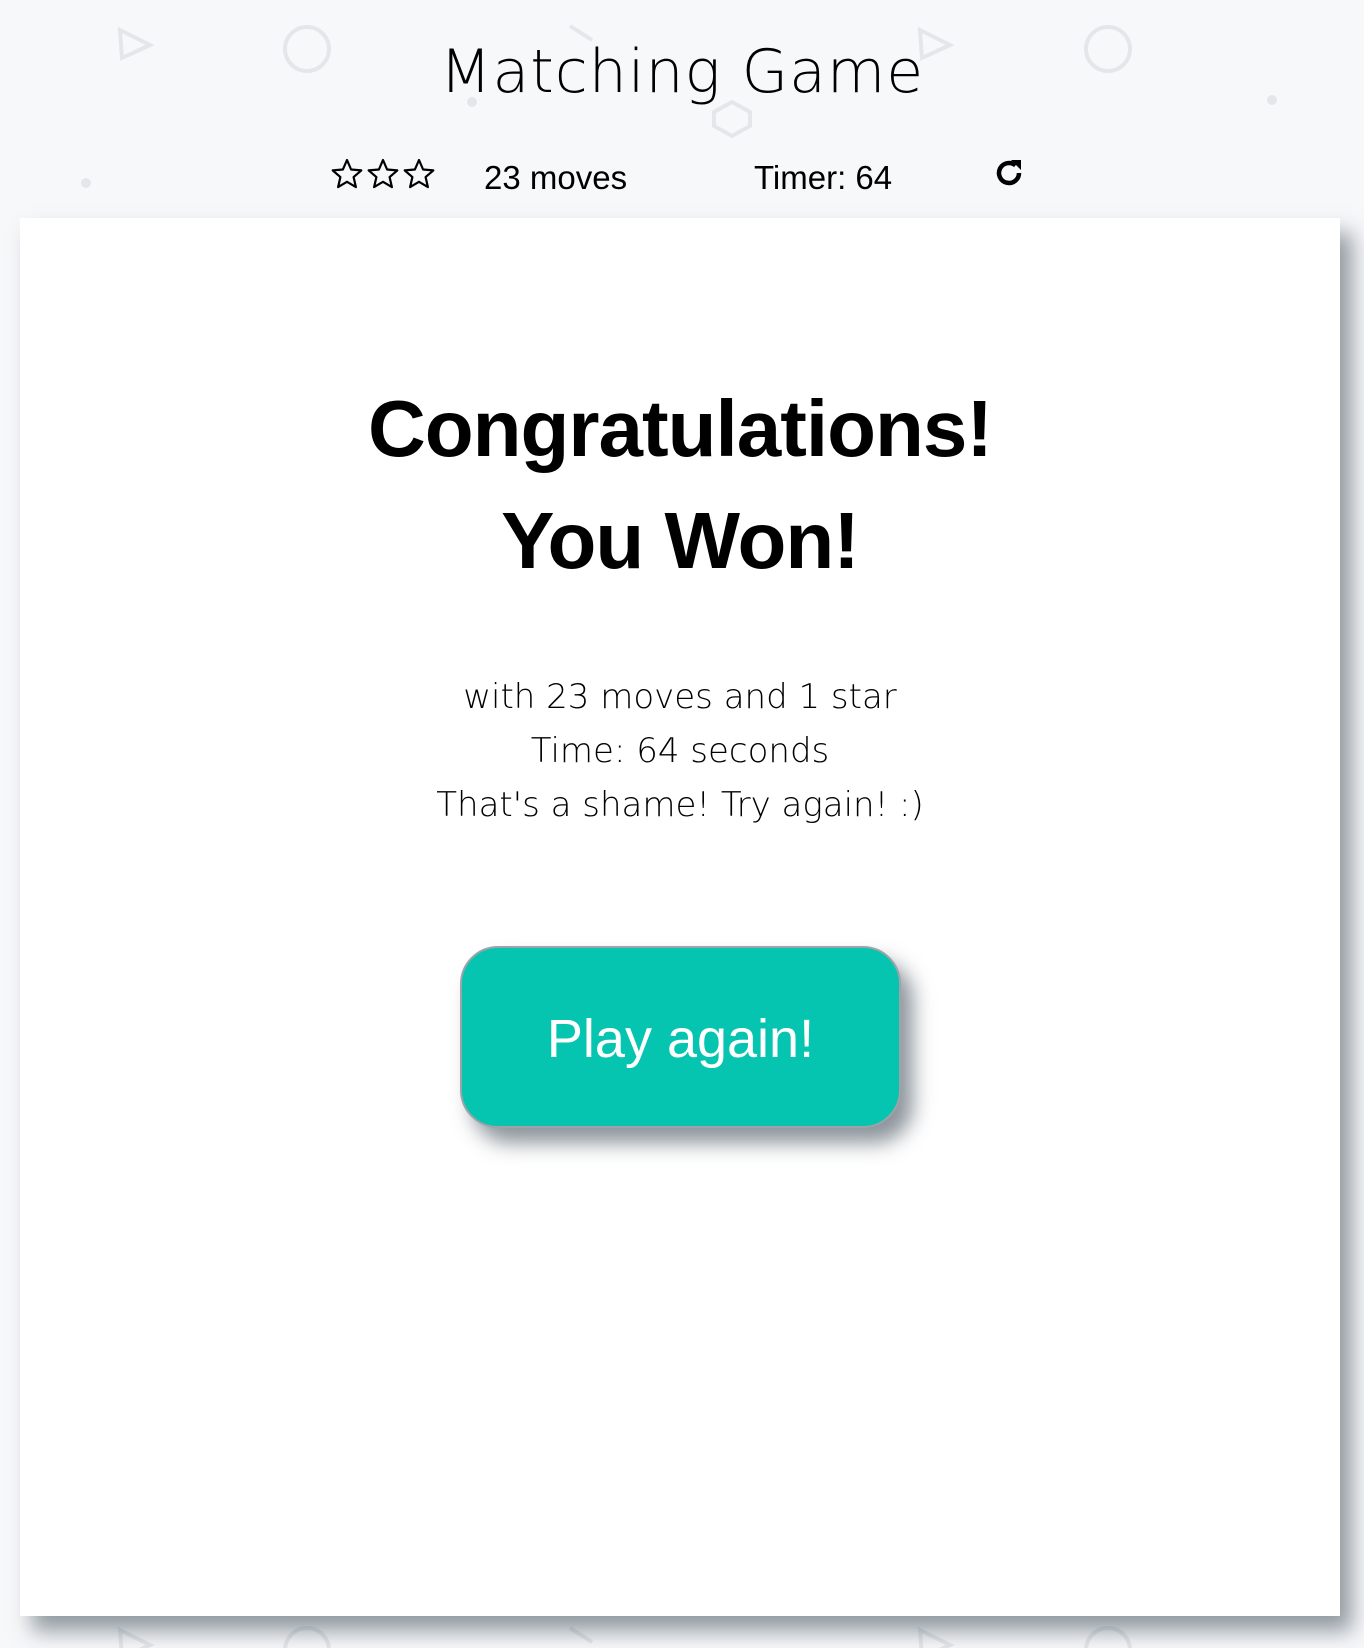  Describe the element at coordinates (682, 72) in the screenshot. I see `page-title: Matching Game` at that location.